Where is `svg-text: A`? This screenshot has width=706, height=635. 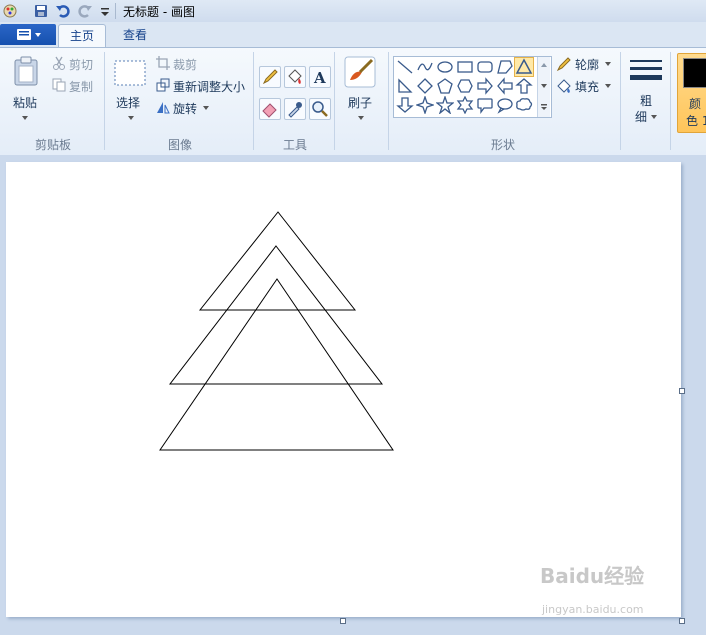
svg-text: A is located at coordinates (319, 78).